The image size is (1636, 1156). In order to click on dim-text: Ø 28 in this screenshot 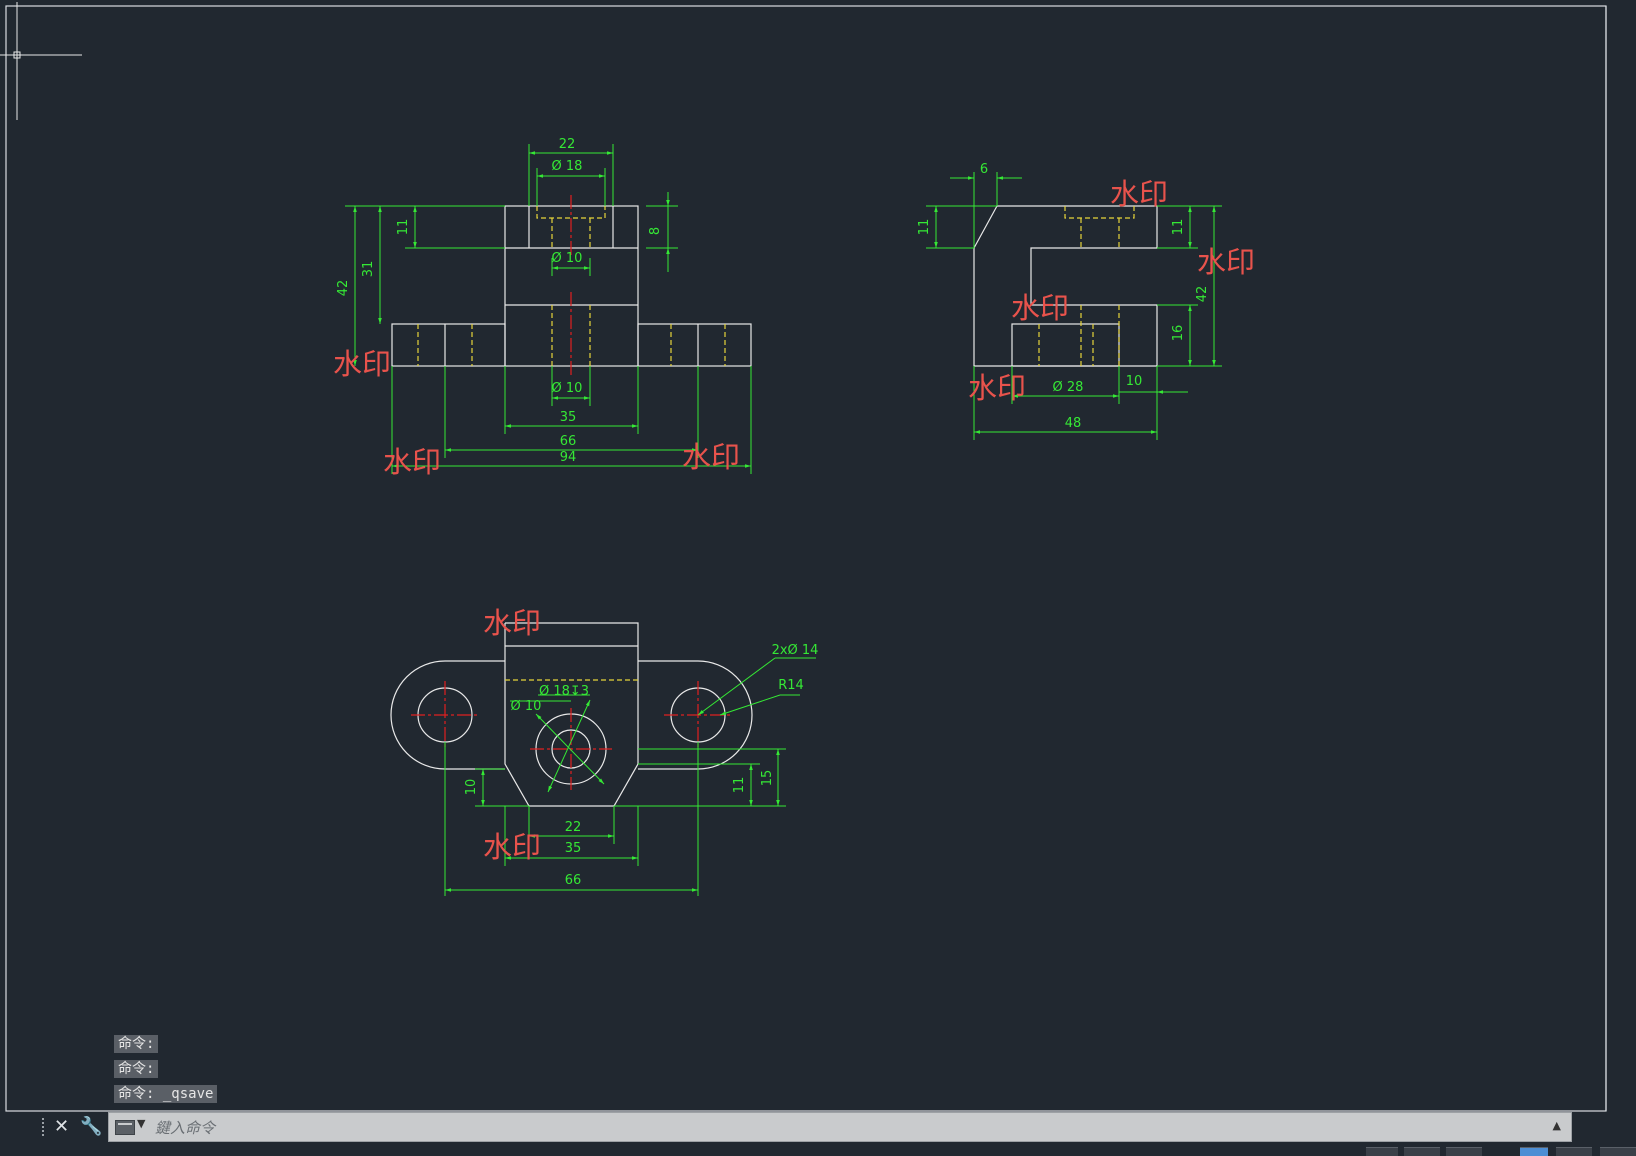, I will do `click(1068, 387)`.